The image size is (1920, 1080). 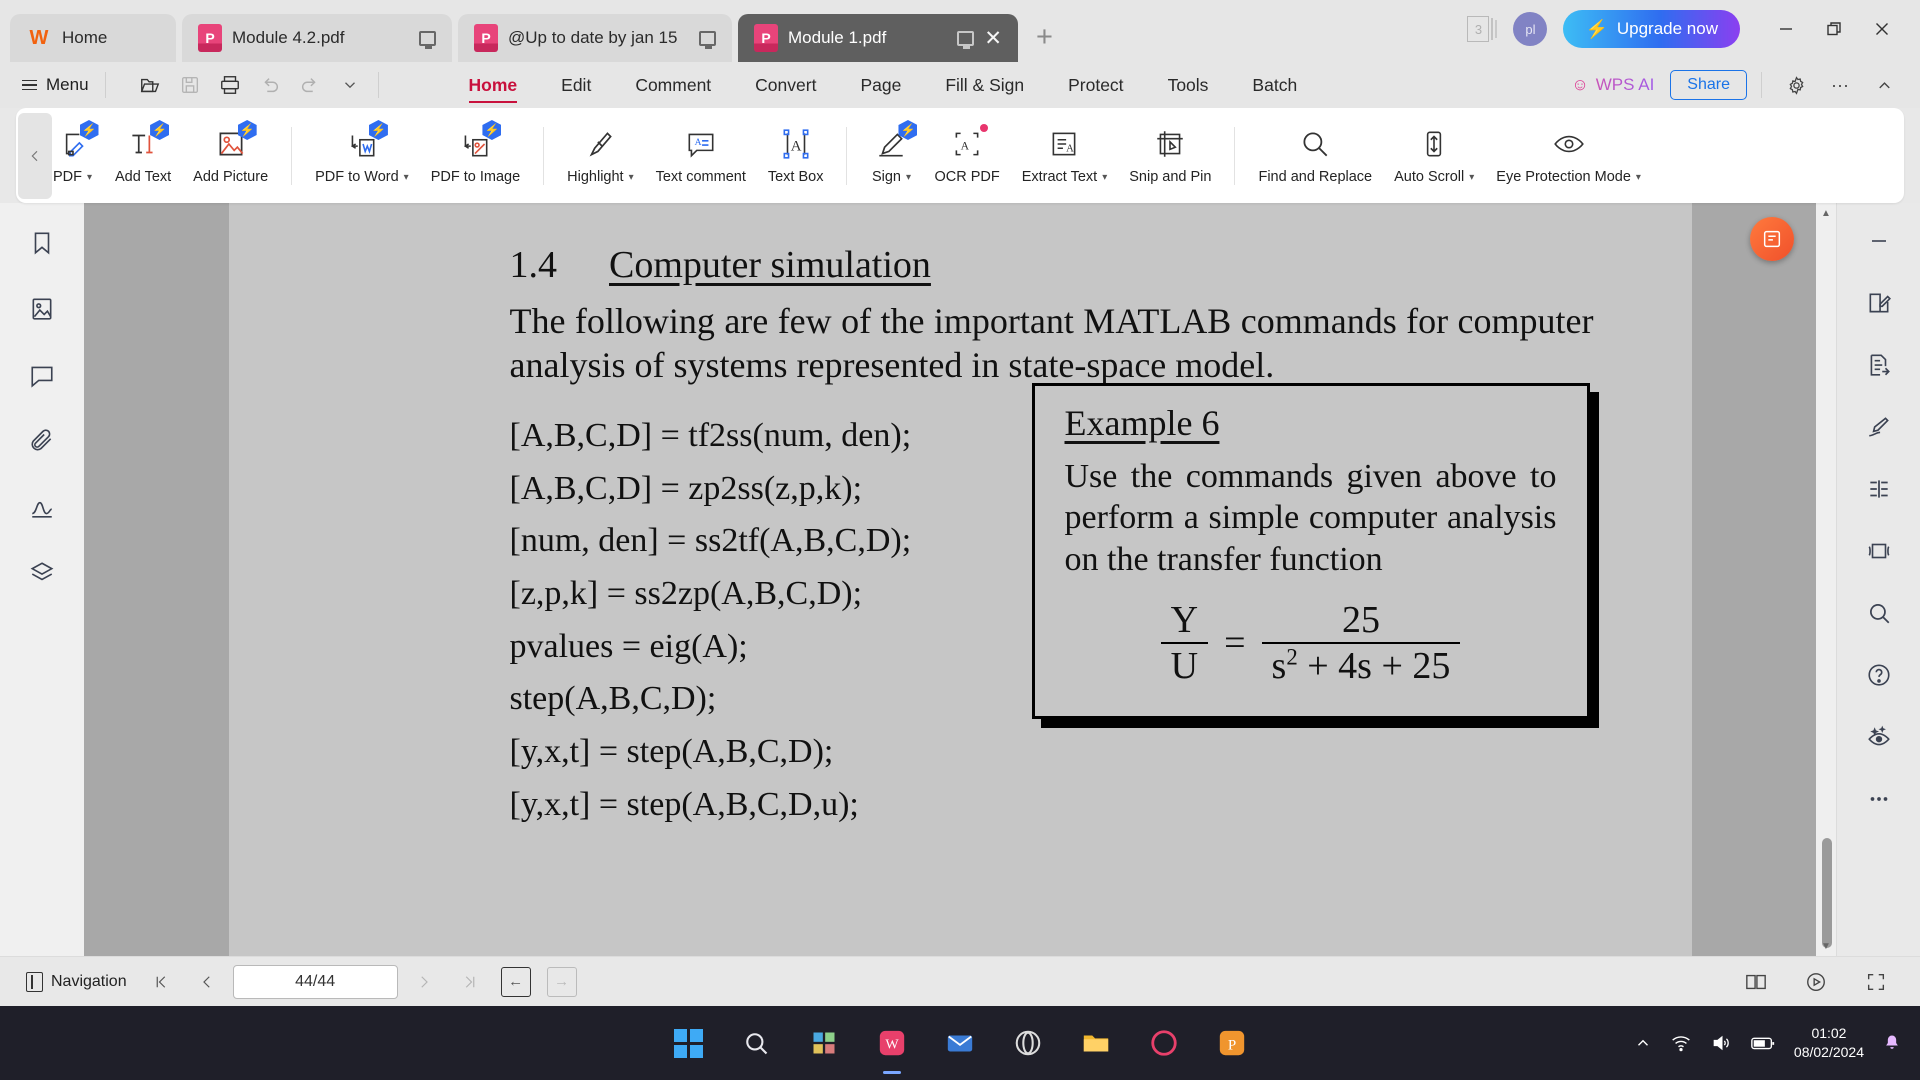 I want to click on open-folder-icon, so click(x=150, y=85).